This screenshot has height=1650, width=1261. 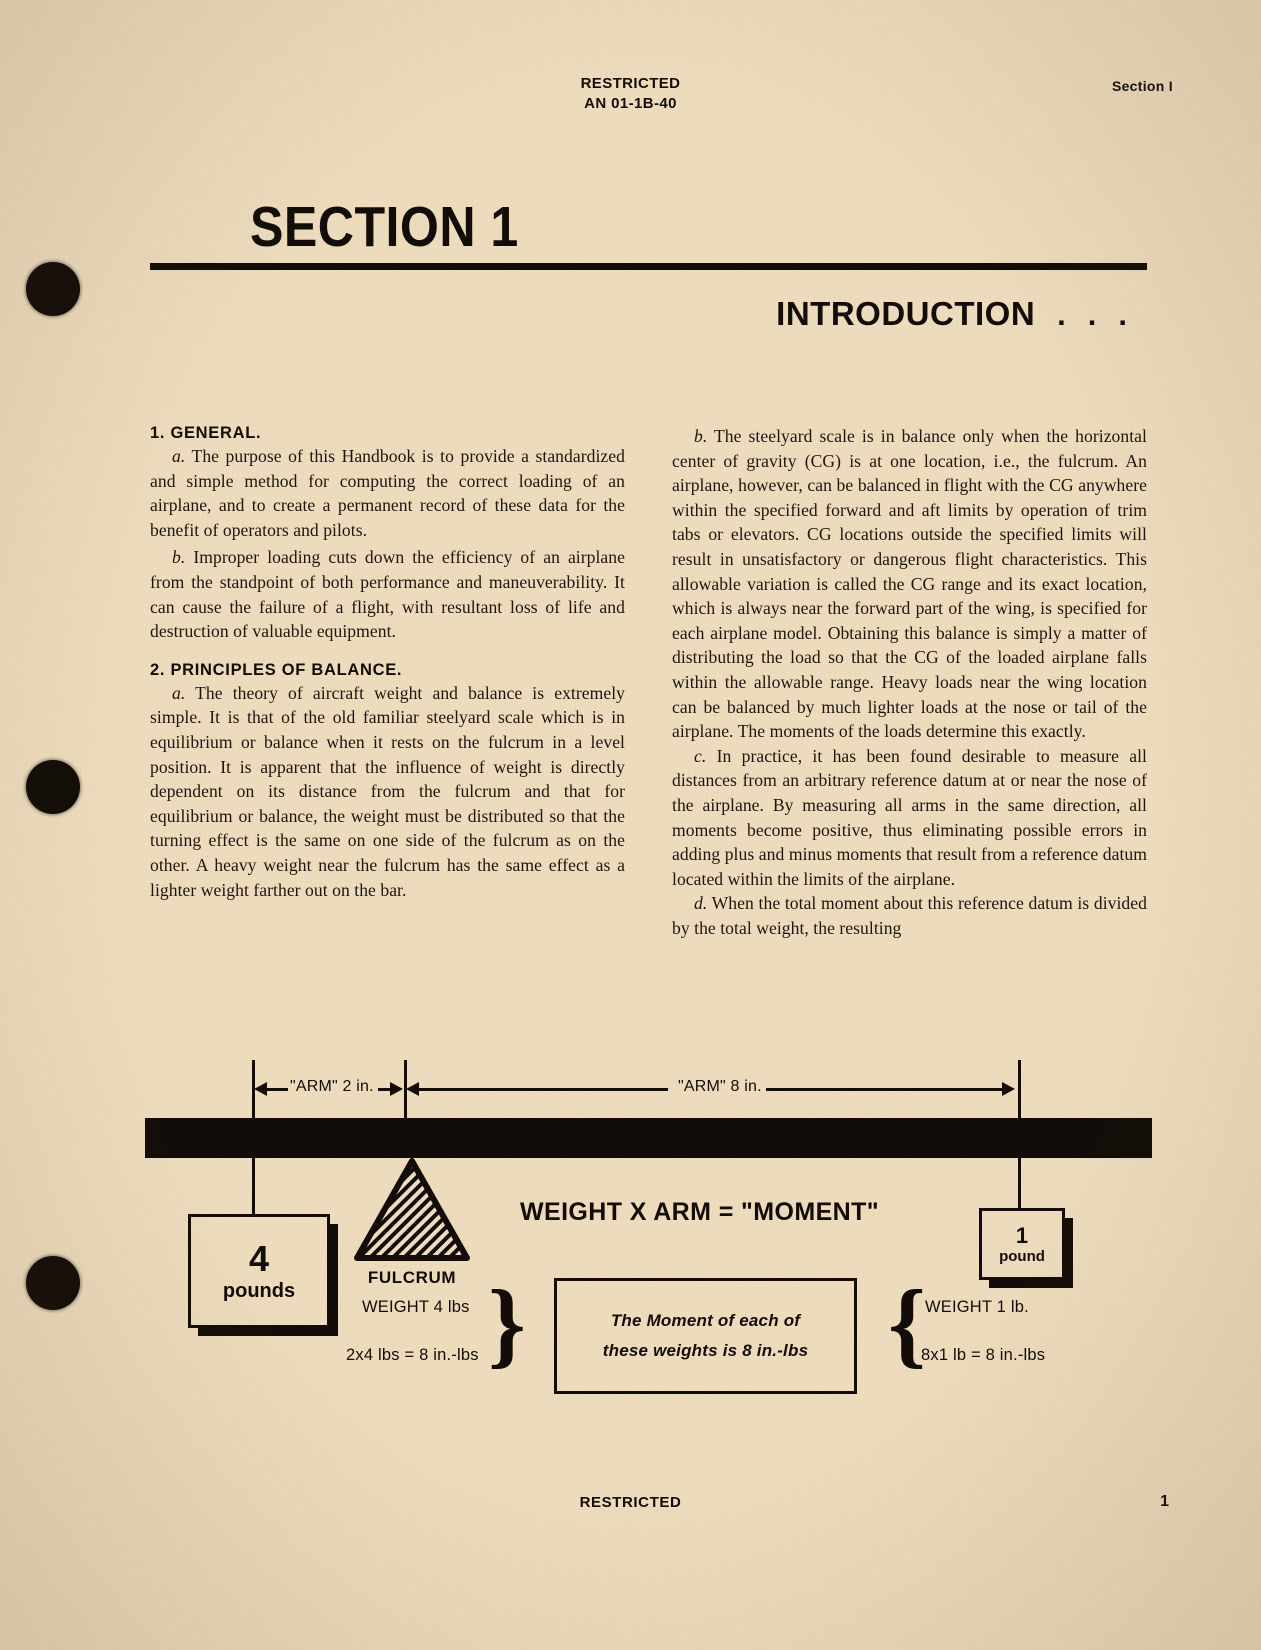 I want to click on paragraph-2c-label: c., so click(x=700, y=755).